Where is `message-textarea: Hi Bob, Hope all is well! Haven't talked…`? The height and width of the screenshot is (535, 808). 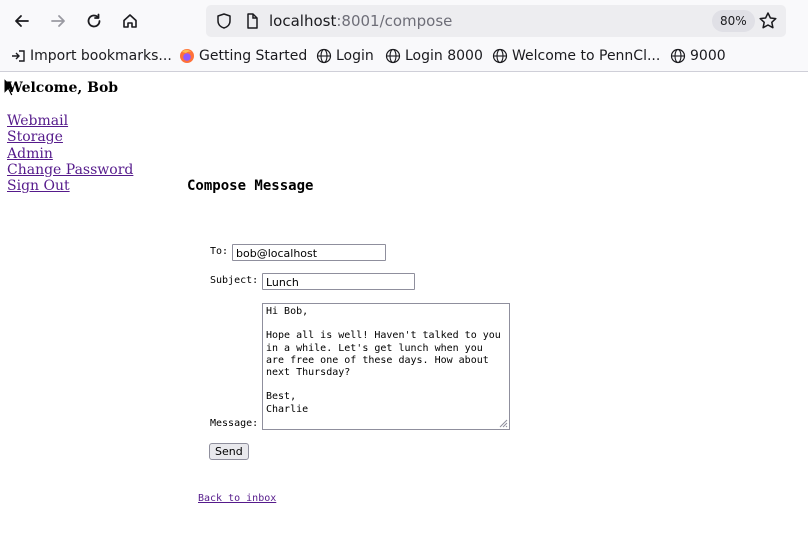
message-textarea: Hi Bob, Hope all is well! Haven't talked… is located at coordinates (386, 366).